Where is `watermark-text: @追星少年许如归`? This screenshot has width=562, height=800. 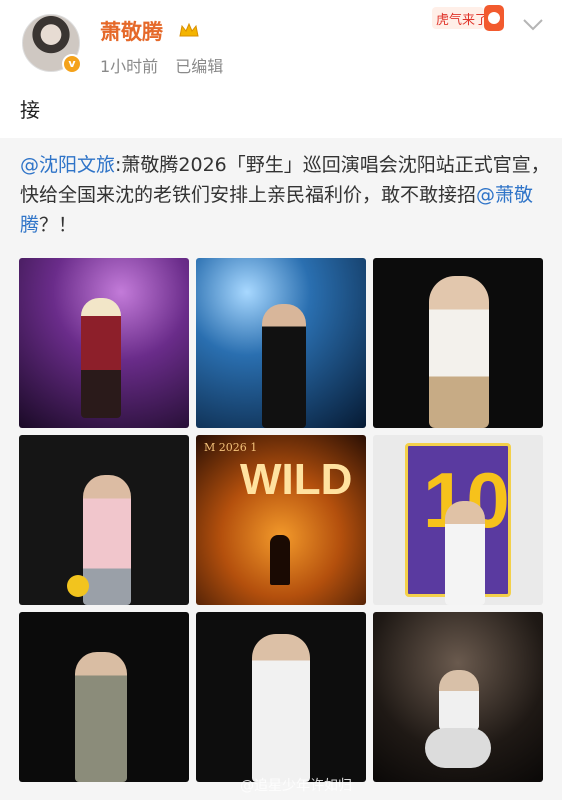 watermark-text: @追星少年许如归 is located at coordinates (296, 786).